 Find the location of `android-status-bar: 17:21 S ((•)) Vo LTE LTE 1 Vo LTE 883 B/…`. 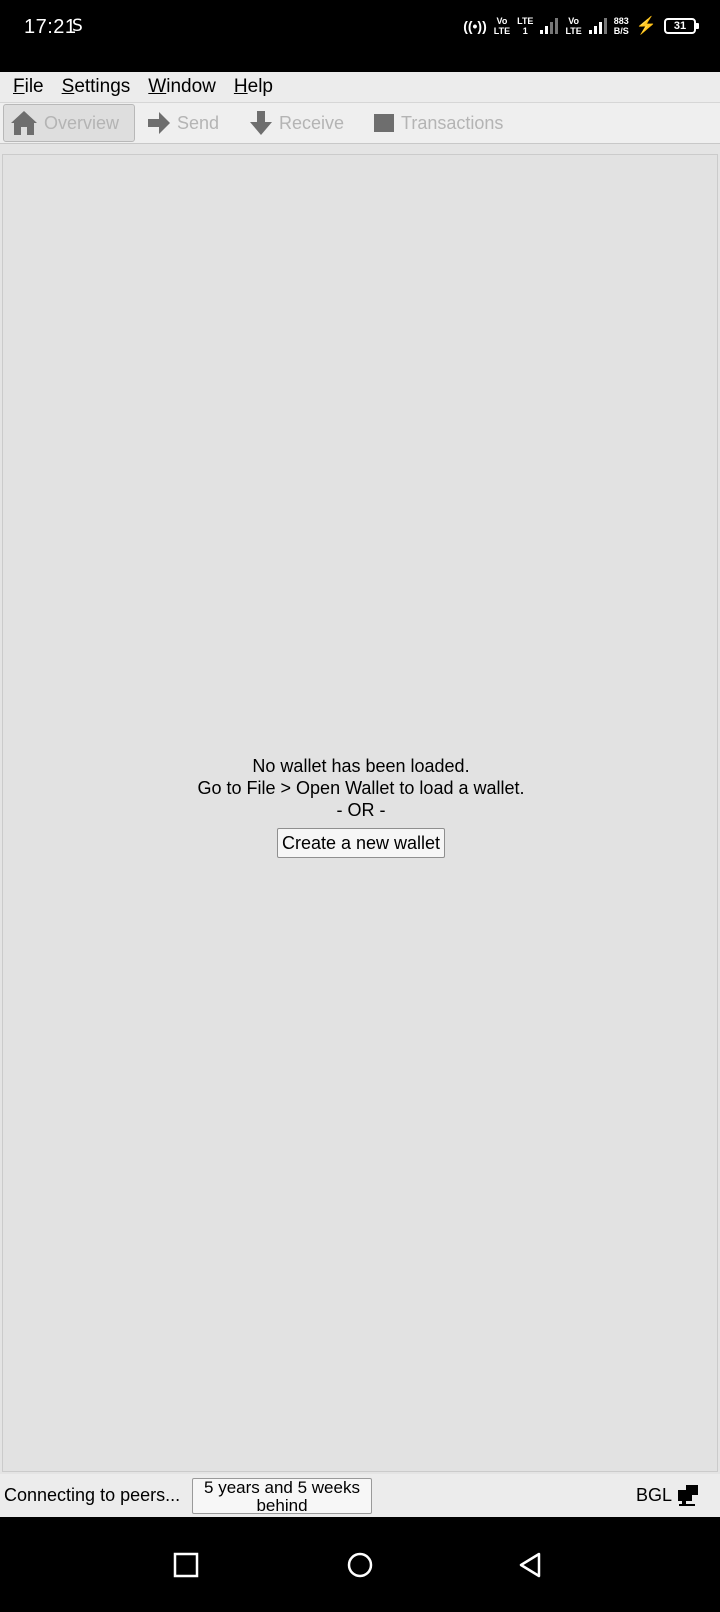

android-status-bar: 17:21 S ((•)) Vo LTE LTE 1 Vo LTE 883 B/… is located at coordinates (360, 36).